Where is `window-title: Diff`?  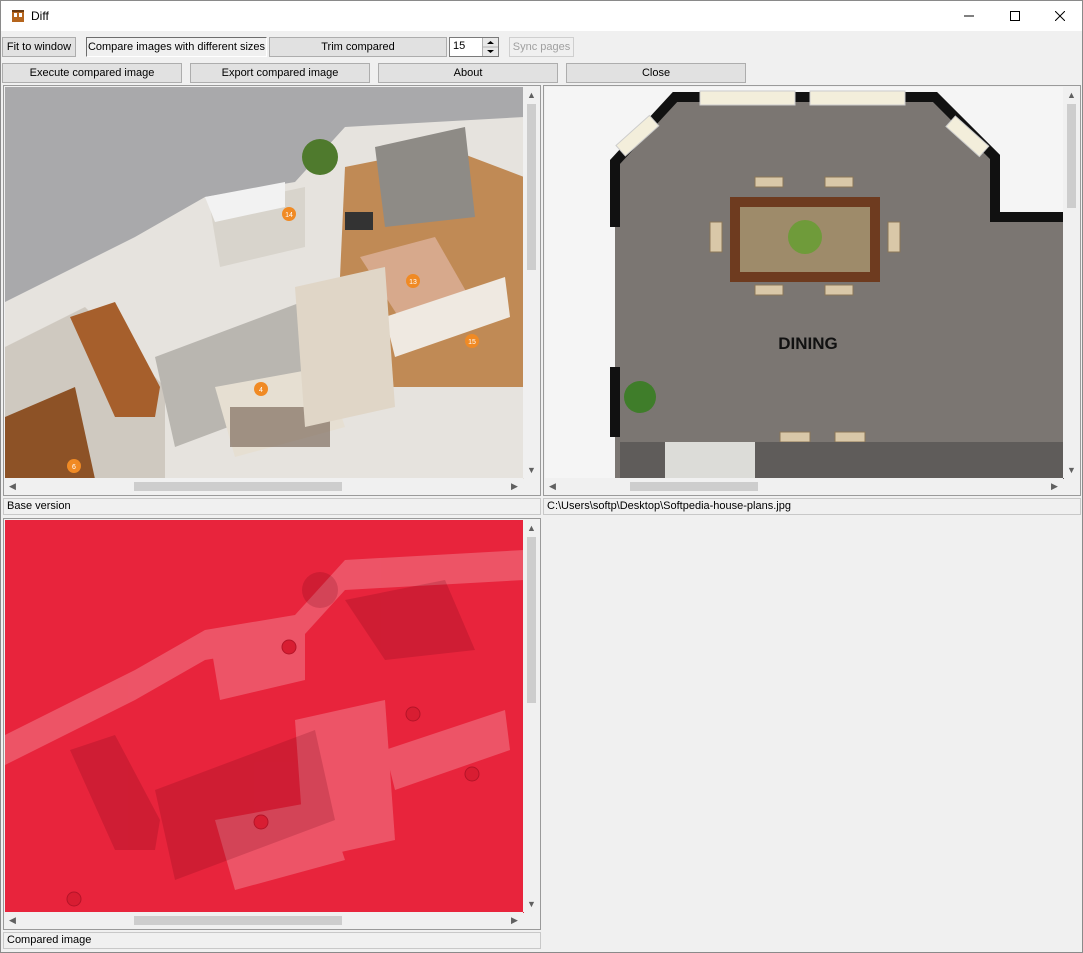
window-title: Diff is located at coordinates (40, 16).